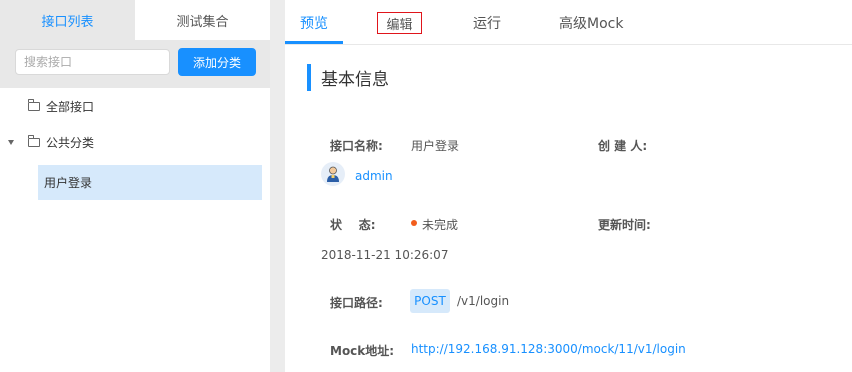 The height and width of the screenshot is (372, 852). I want to click on tab-test-collection: 测试集合, so click(202, 20).